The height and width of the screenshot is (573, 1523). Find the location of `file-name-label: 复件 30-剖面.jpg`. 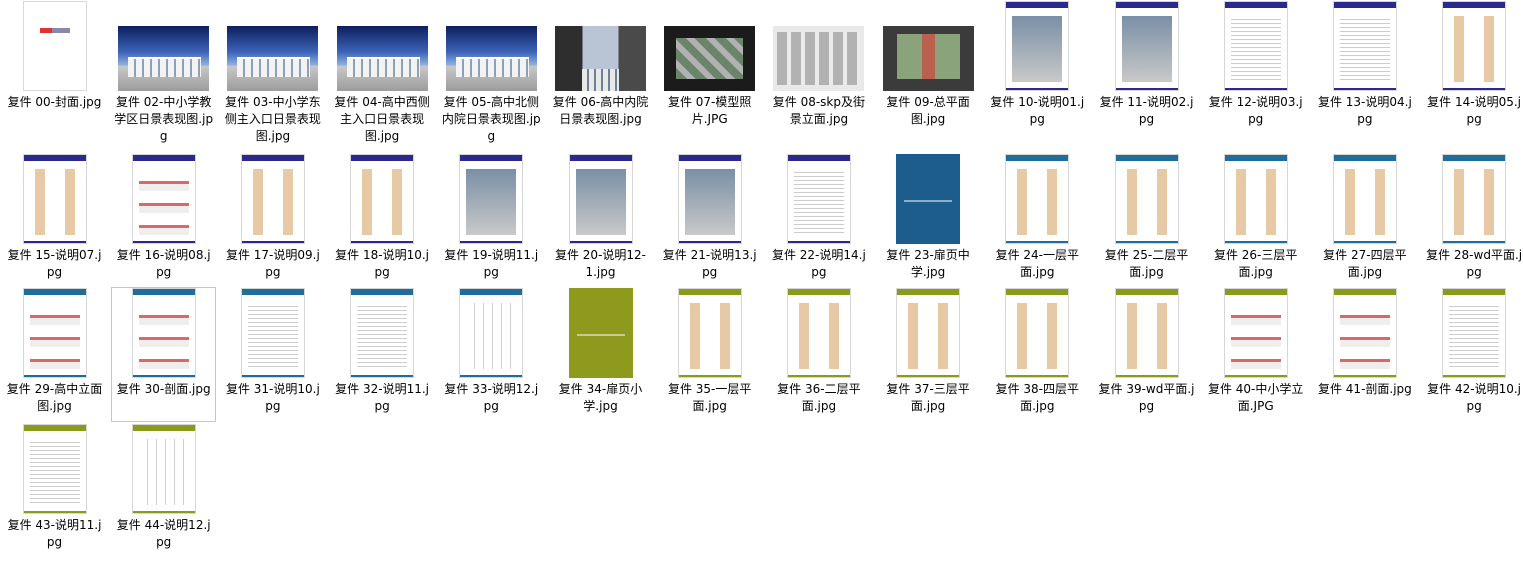

file-name-label: 复件 30-剖面.jpg is located at coordinates (163, 389).